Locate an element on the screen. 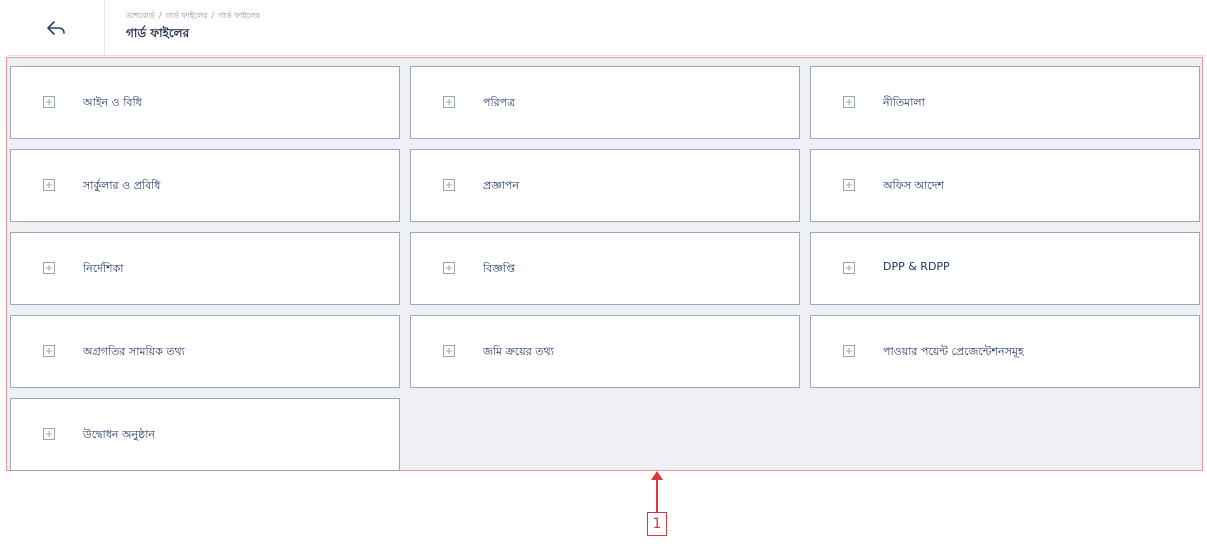 This screenshot has height=555, width=1207. category-card-presentations: পাওয়ার পয়েন্ট প্রেজেন্টেশনসমূহ is located at coordinates (1005, 351).